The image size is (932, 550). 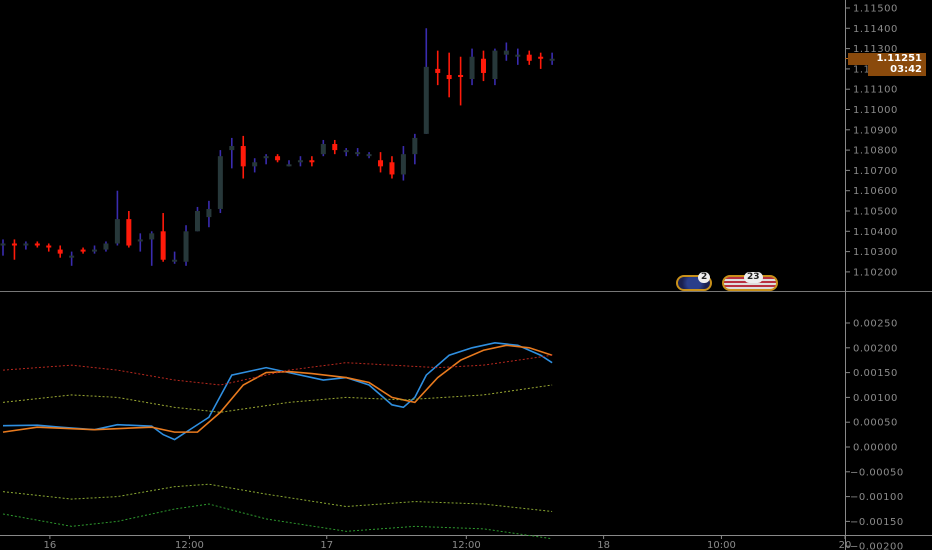 I want to click on price-tick-label: 1.10300, so click(x=875, y=252).